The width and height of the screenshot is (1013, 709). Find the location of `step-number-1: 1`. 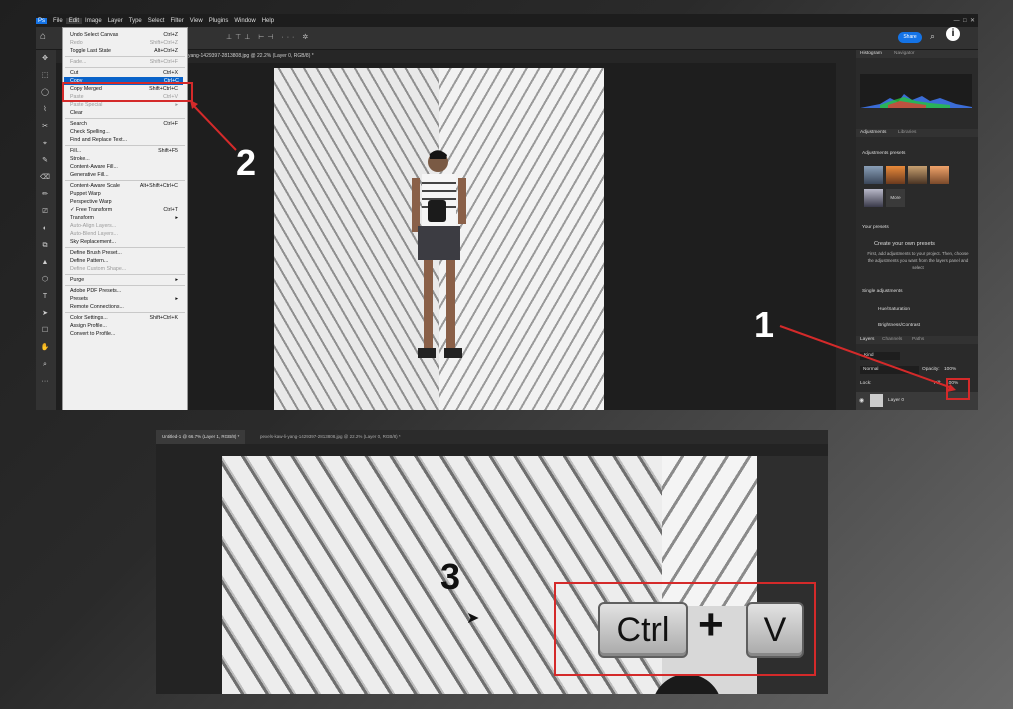

step-number-1: 1 is located at coordinates (764, 324).